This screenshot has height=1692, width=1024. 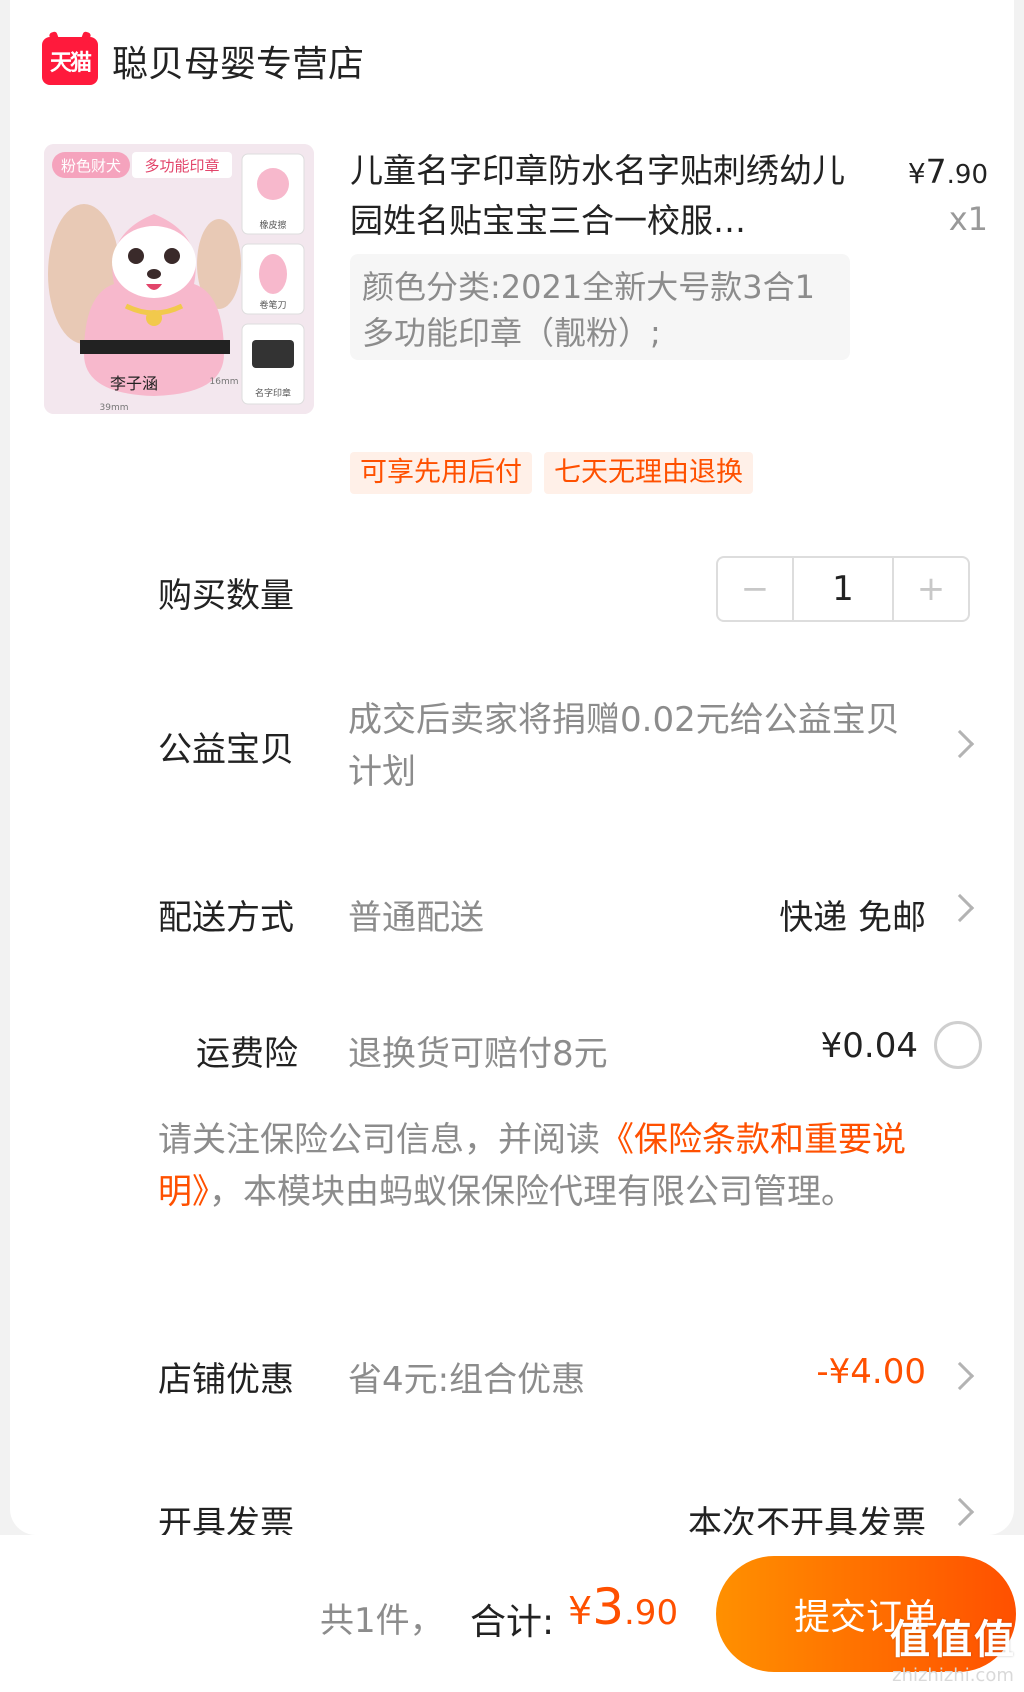 What do you see at coordinates (608, 1607) in the screenshot?
I see `total-int: 3` at bounding box center [608, 1607].